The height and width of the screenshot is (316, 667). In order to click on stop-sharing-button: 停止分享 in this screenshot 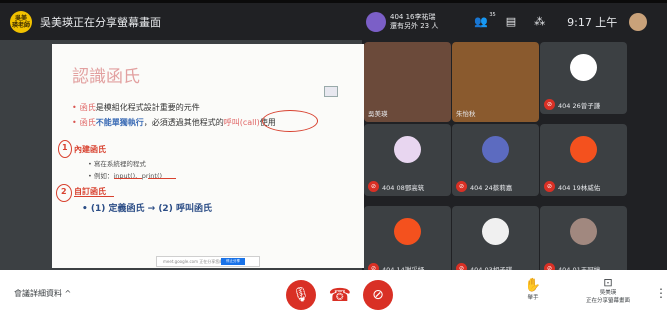, I will do `click(233, 261)`.